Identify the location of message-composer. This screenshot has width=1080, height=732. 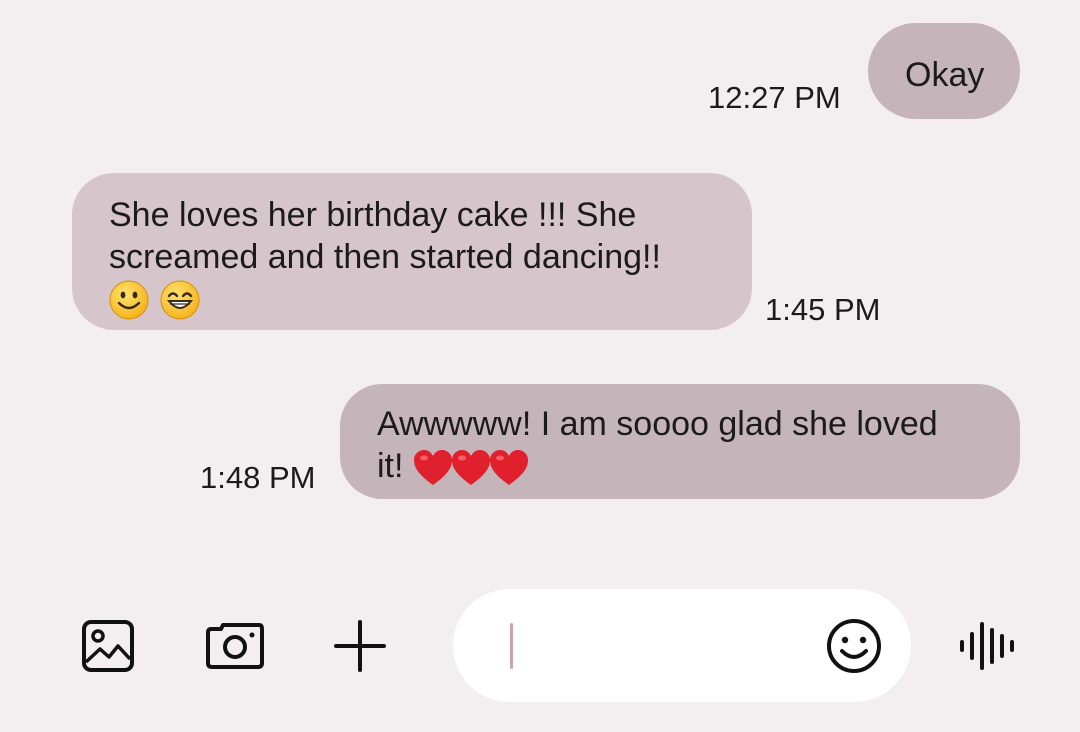
(682, 645).